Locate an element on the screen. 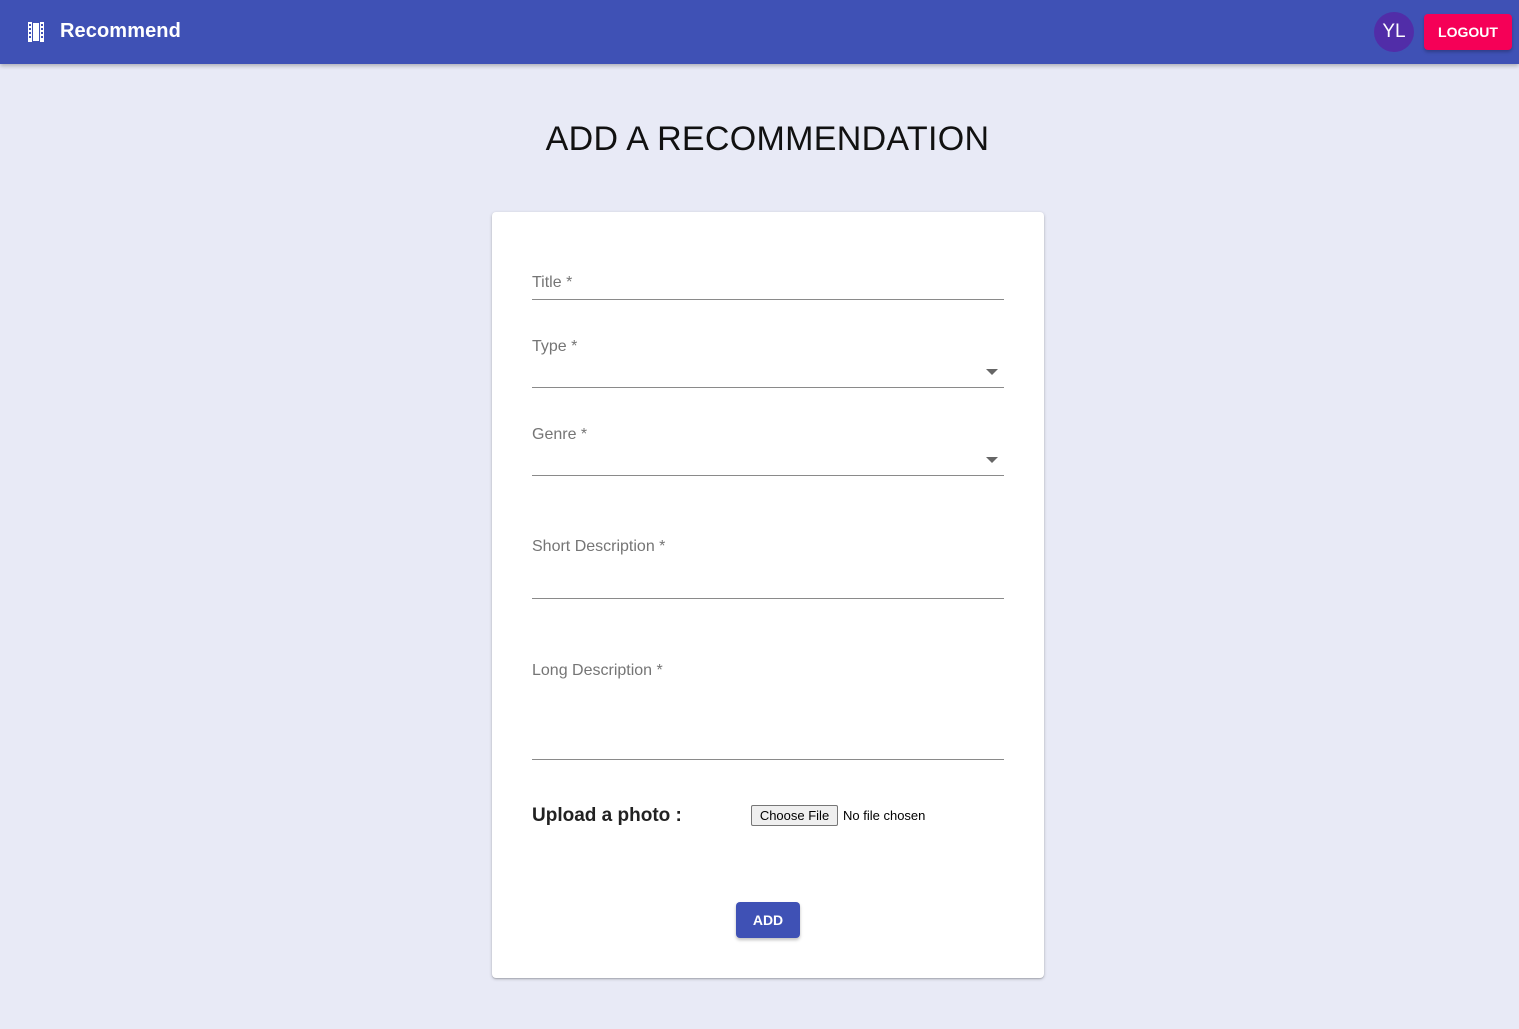 The width and height of the screenshot is (1519, 1029). logout-button: LOGOUT is located at coordinates (1468, 32).